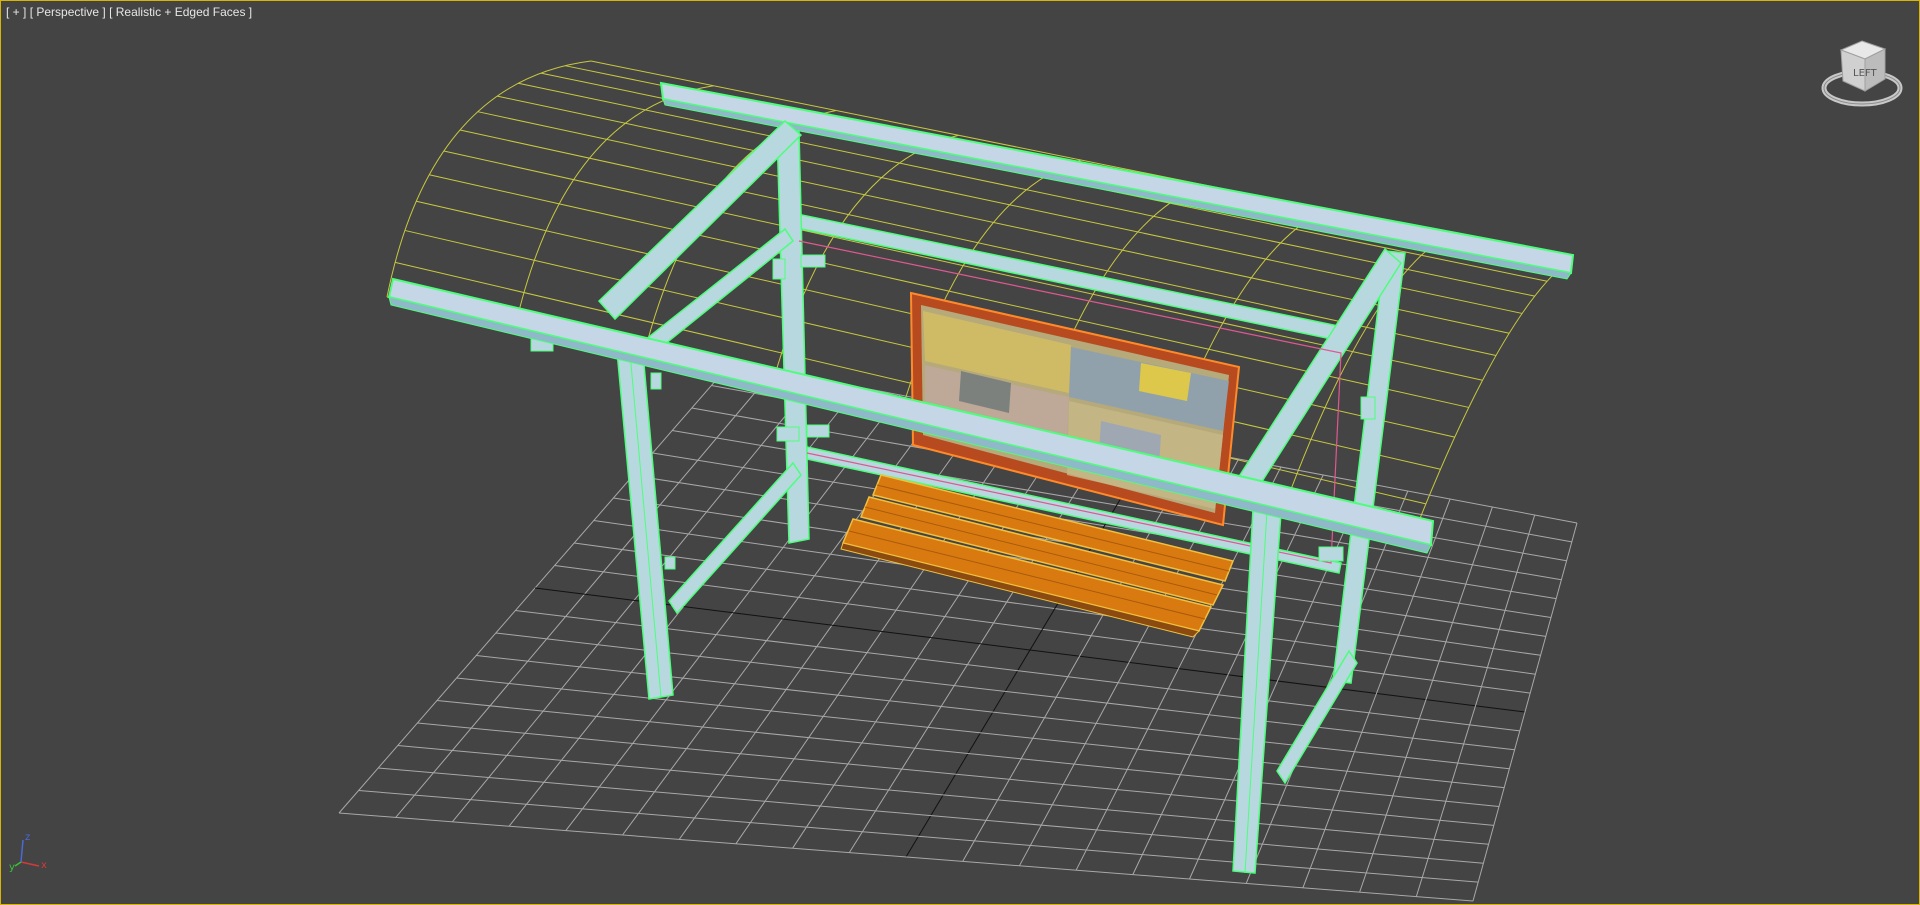 This screenshot has height=905, width=1920. Describe the element at coordinates (249, 12) in the screenshot. I see `label-bracket-close: ]` at that location.